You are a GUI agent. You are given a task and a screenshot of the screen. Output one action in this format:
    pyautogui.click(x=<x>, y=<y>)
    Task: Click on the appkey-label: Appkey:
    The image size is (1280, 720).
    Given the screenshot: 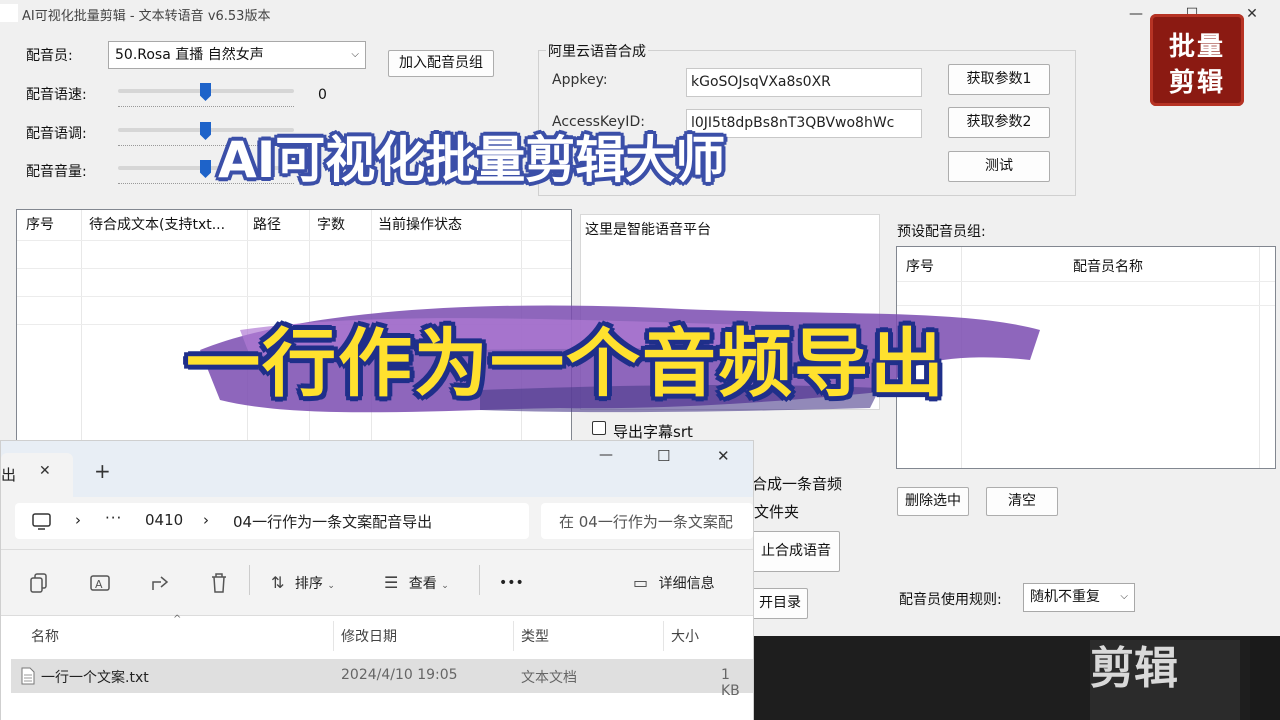 What is the action you would take?
    pyautogui.click(x=580, y=80)
    